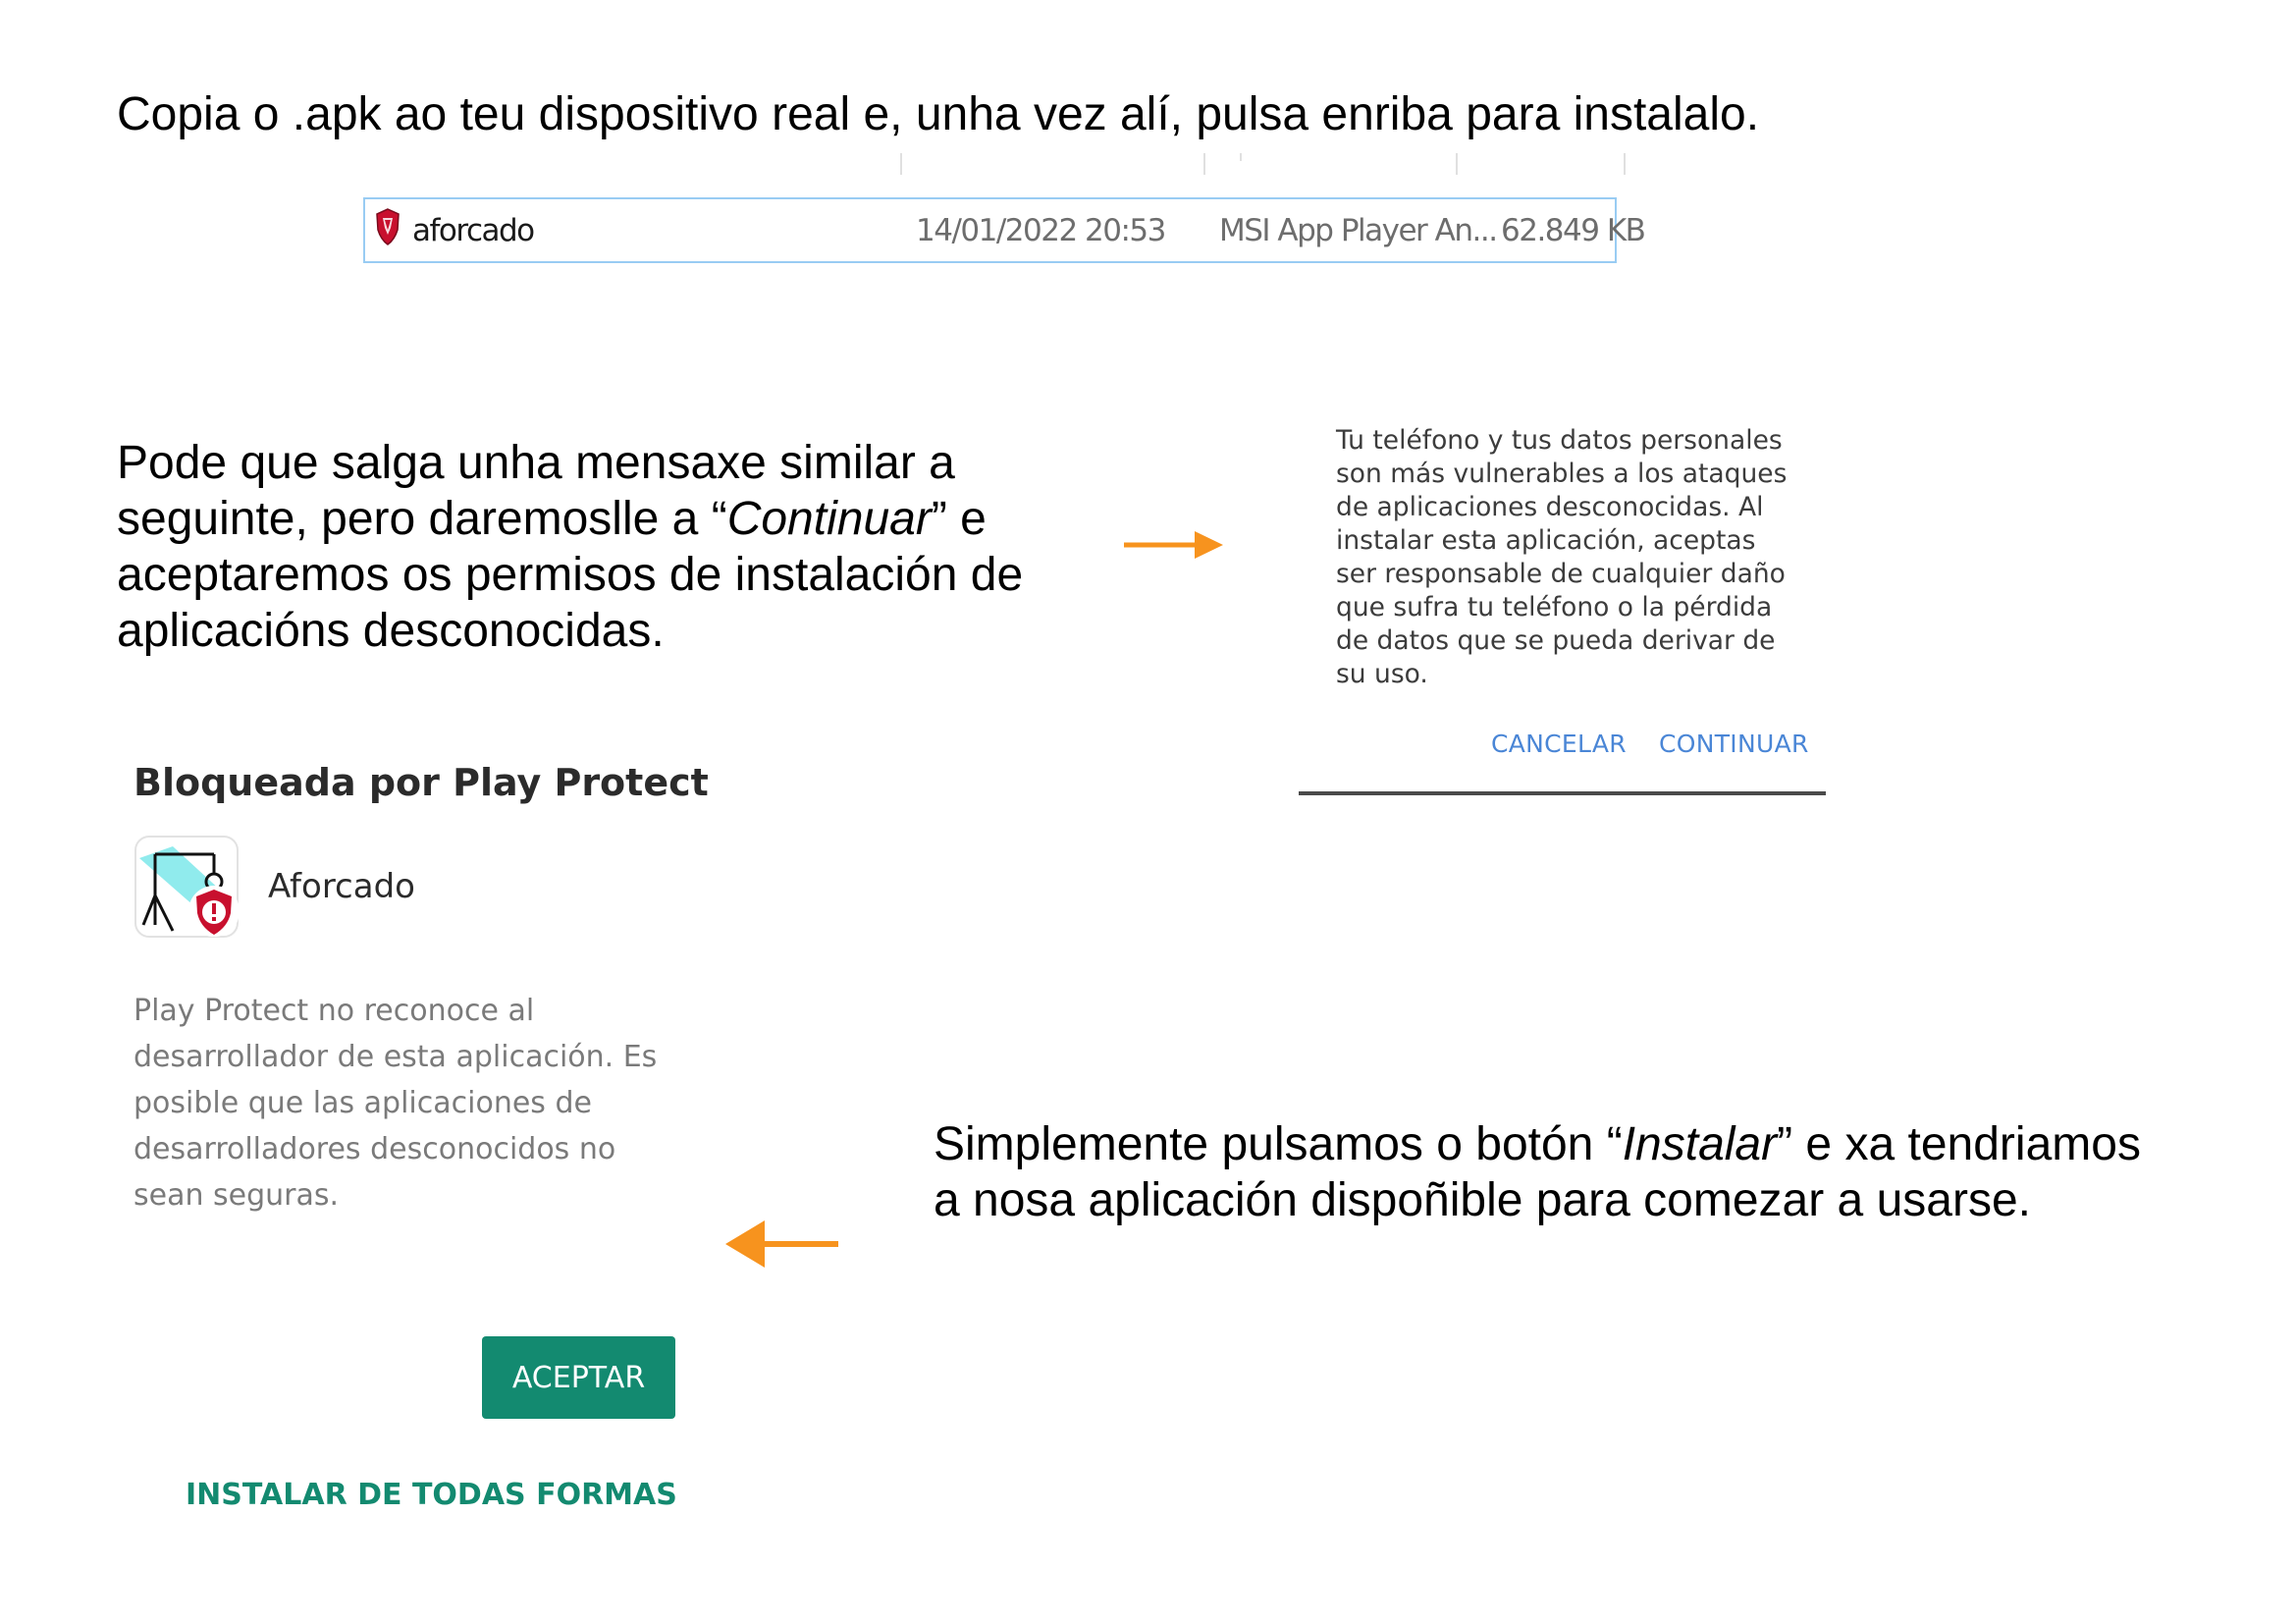 The image size is (2296, 1624). What do you see at coordinates (187, 888) in the screenshot?
I see `aforcado-app-icon` at bounding box center [187, 888].